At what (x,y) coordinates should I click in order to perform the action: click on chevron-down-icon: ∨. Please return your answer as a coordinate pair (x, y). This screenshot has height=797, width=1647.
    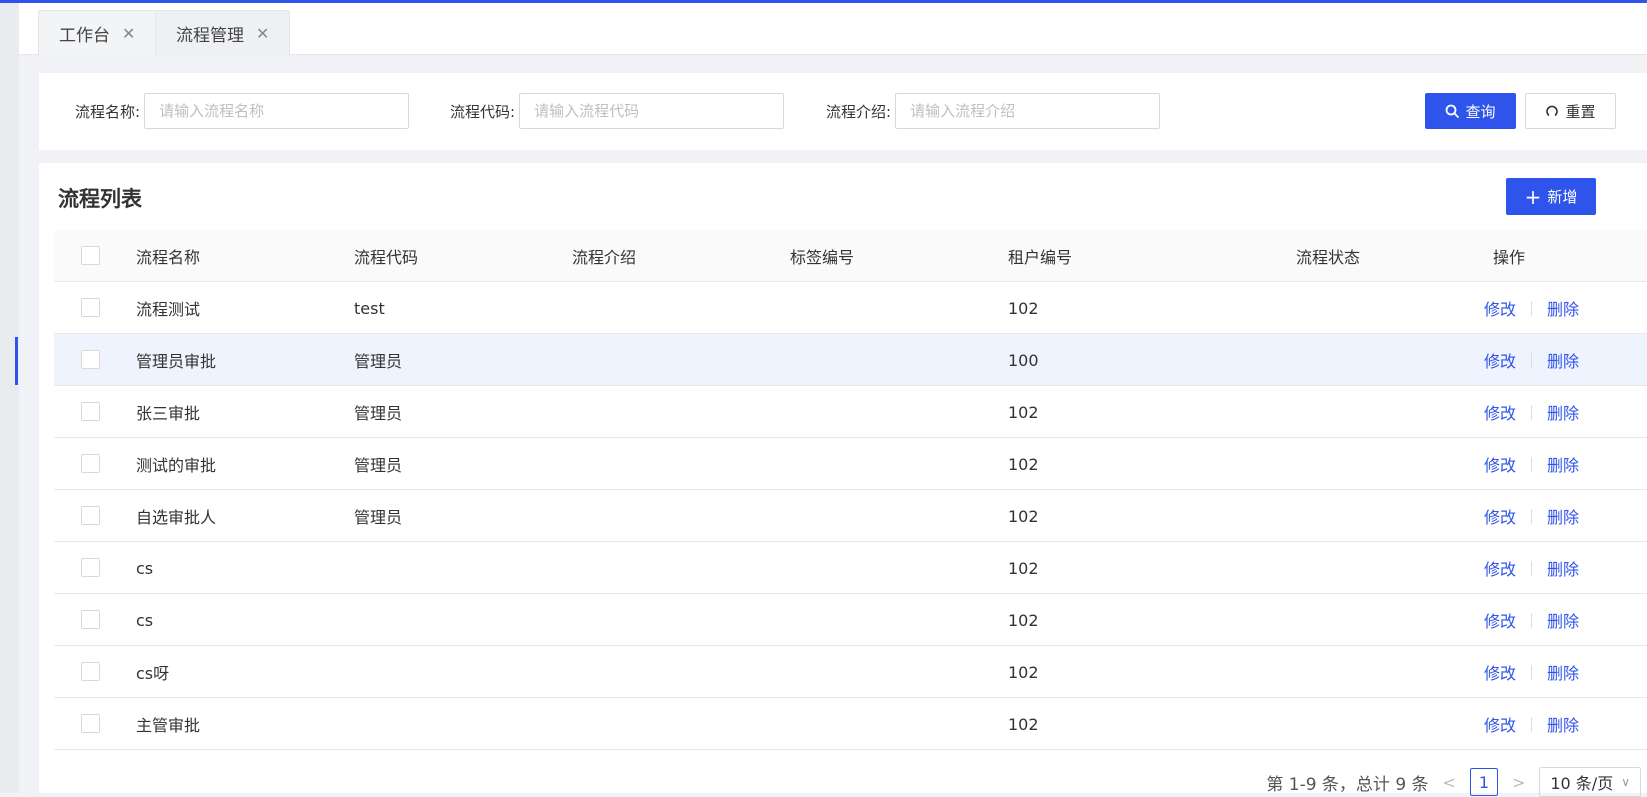
    Looking at the image, I should click on (1625, 782).